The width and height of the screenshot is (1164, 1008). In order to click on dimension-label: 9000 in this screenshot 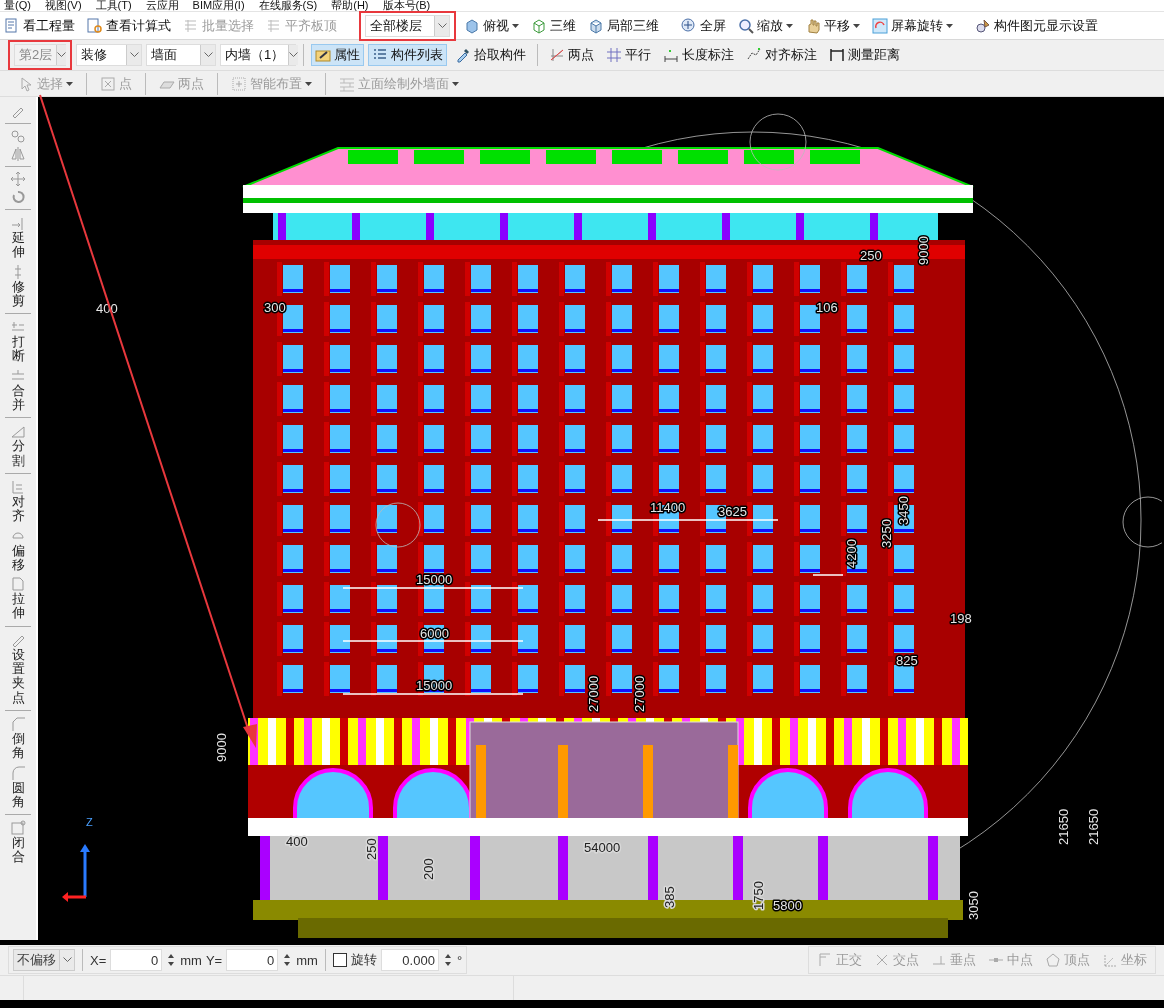, I will do `click(923, 250)`.